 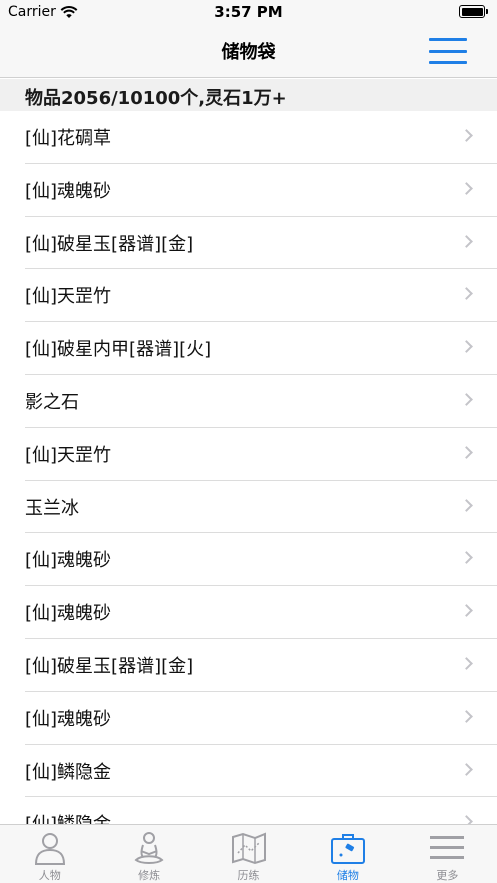 I want to click on item-label: 玉兰冰, so click(x=52, y=508).